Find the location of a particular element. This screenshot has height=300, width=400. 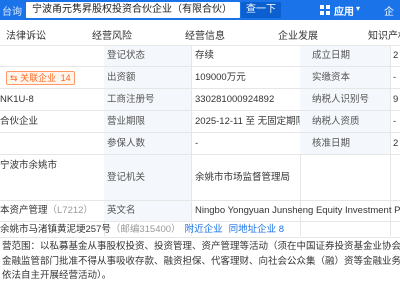

registered-address: 余姚市马渚镇黄泥埂257号 （邮编315400） 附近企业 同地址企业 8 is located at coordinates (142, 229).